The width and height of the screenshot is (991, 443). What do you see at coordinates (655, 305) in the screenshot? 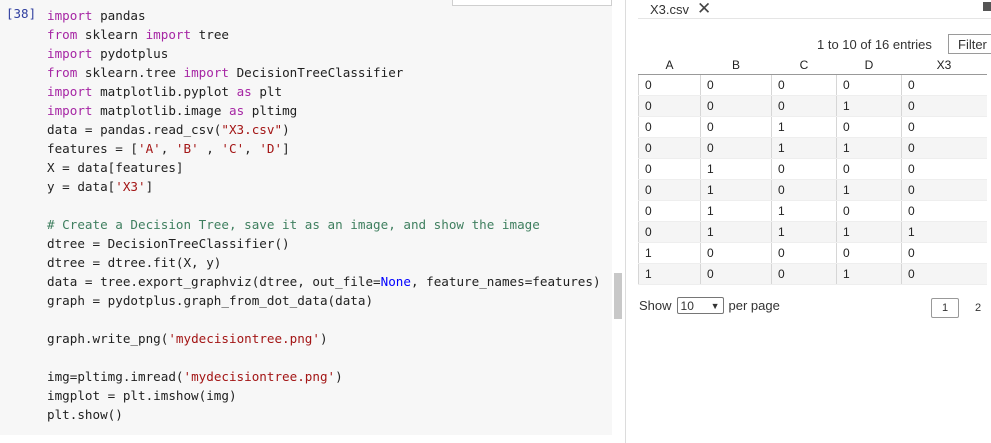
I see `show-label: Show` at bounding box center [655, 305].